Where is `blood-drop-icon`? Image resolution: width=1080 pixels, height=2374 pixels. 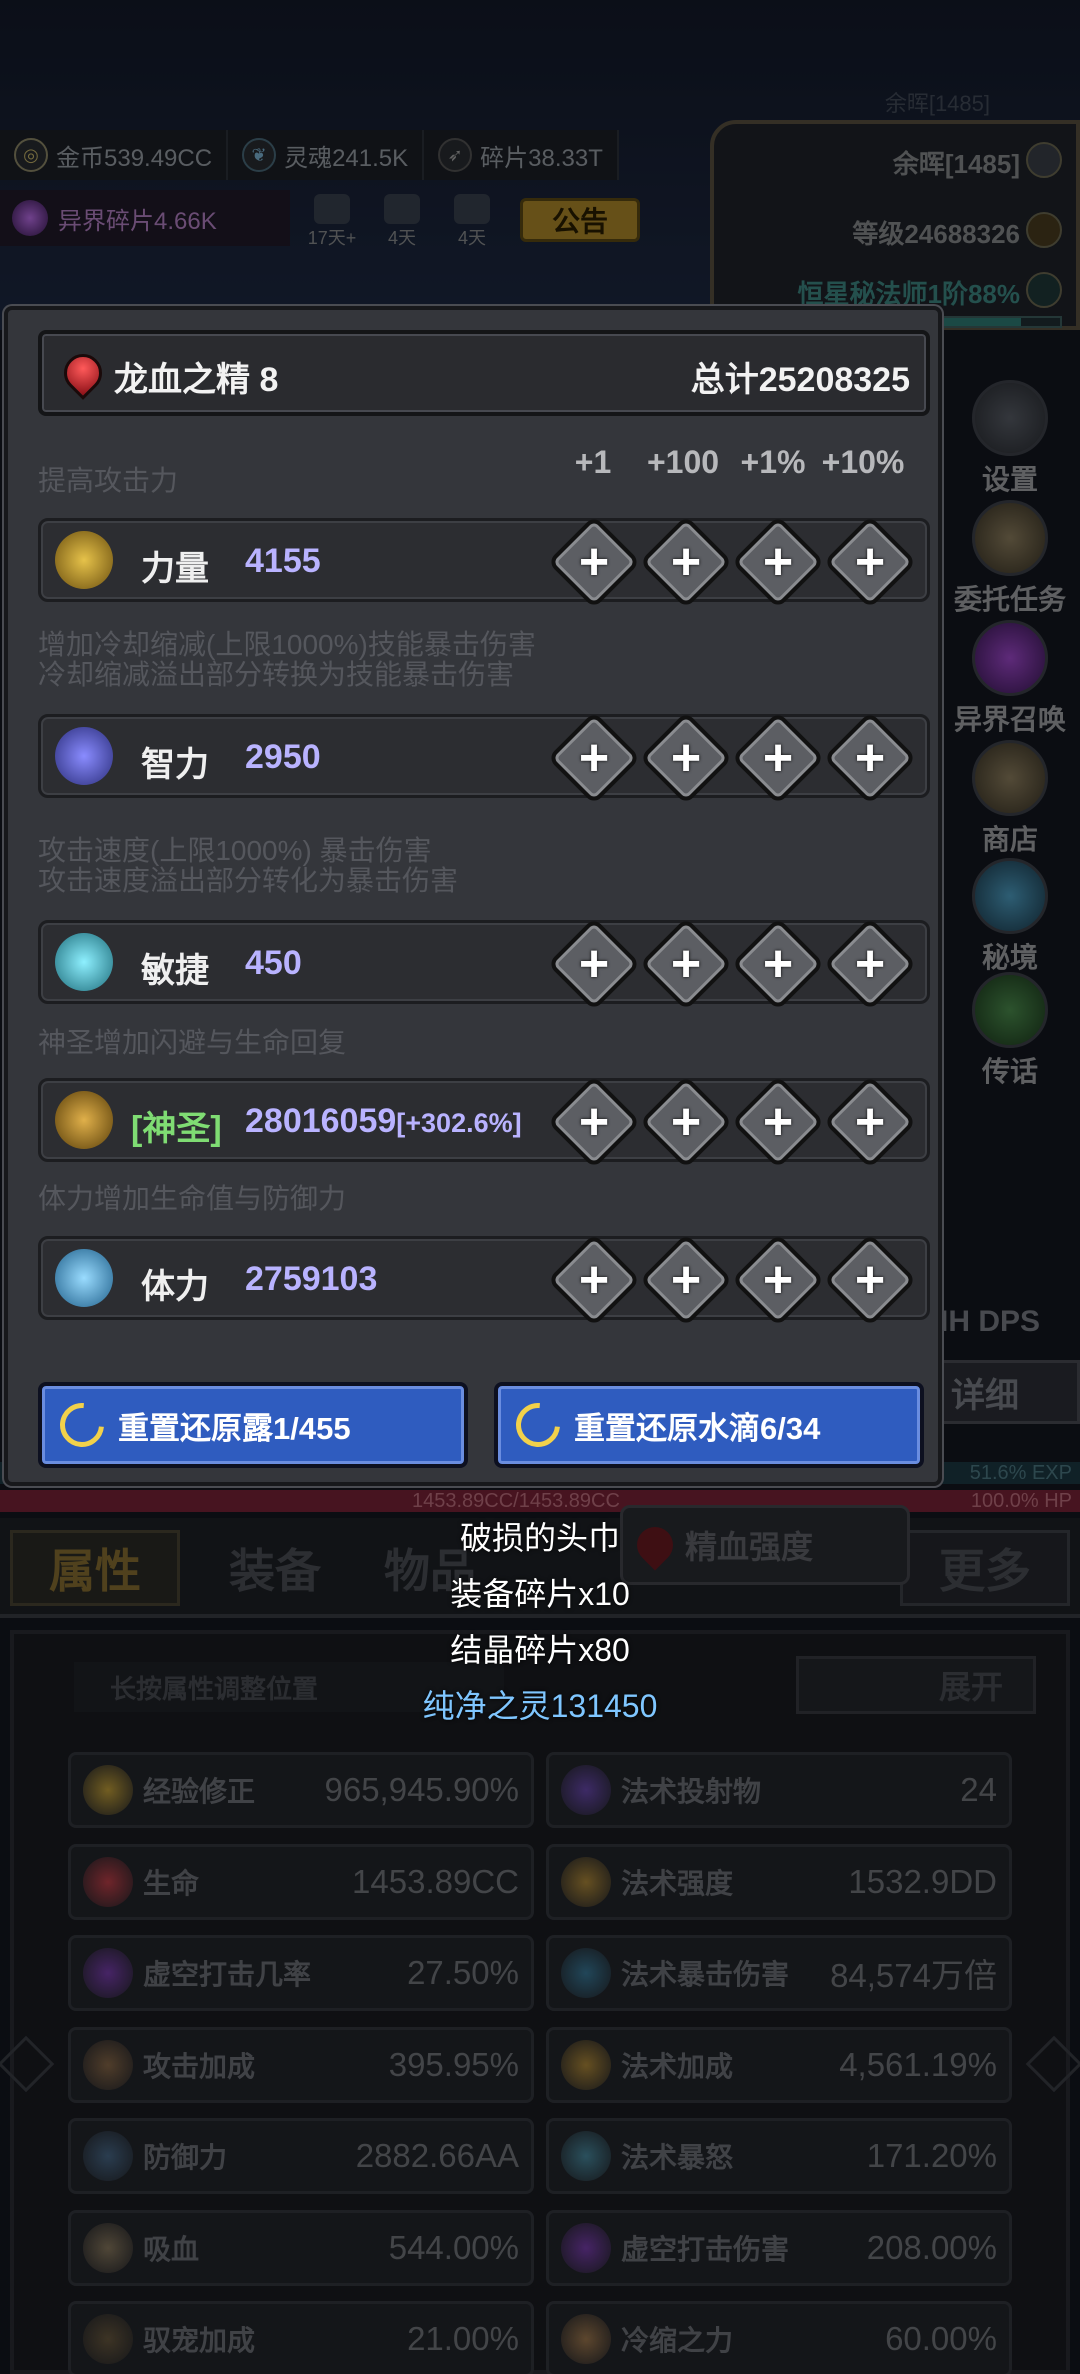 blood-drop-icon is located at coordinates (83, 373).